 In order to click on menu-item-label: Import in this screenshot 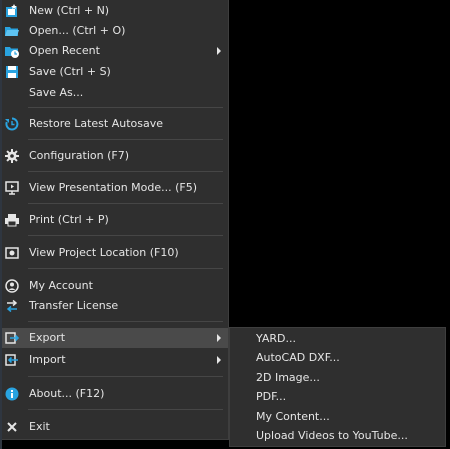, I will do `click(47, 359)`.